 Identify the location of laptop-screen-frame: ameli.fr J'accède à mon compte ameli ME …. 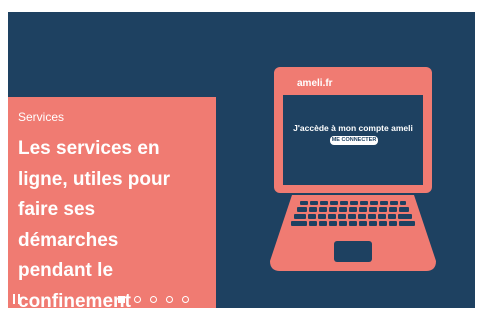
(353, 130).